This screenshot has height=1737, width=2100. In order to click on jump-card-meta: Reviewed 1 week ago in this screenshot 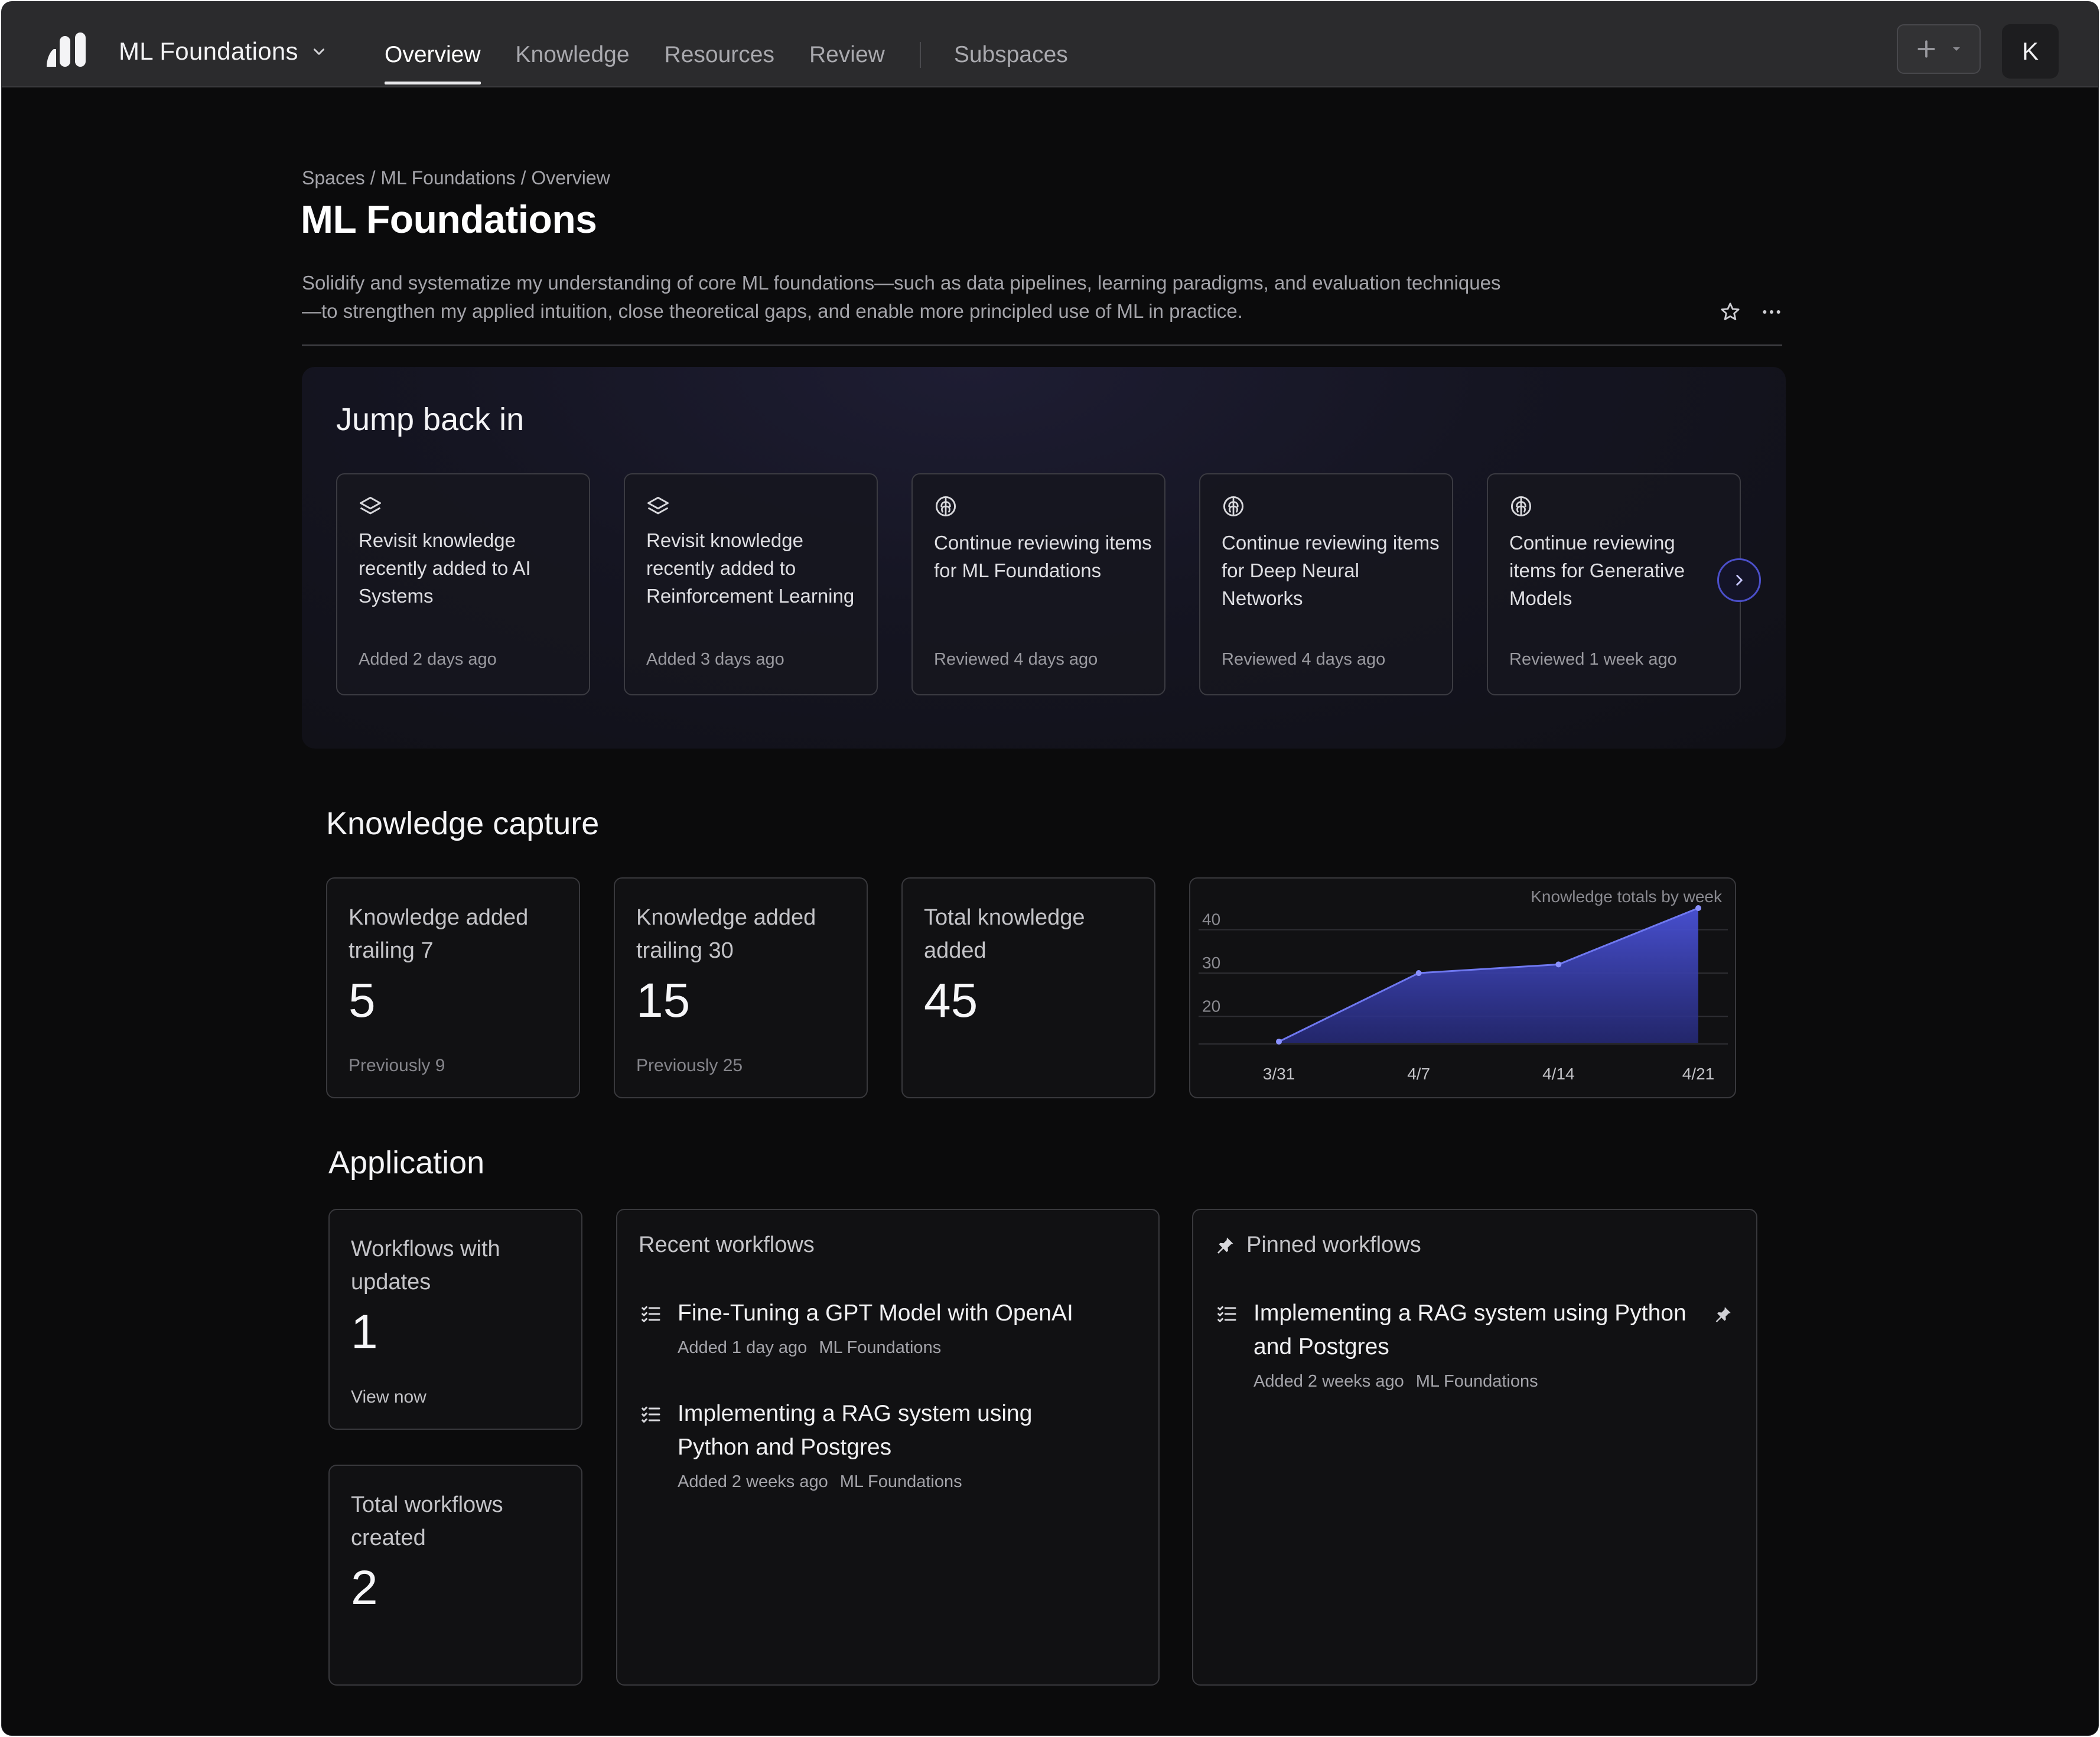, I will do `click(1593, 659)`.